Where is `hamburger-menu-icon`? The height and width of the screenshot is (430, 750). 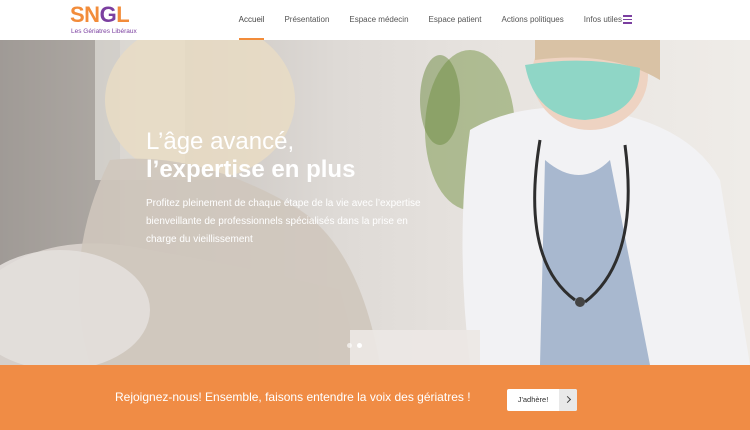
hamburger-menu-icon is located at coordinates (627, 19).